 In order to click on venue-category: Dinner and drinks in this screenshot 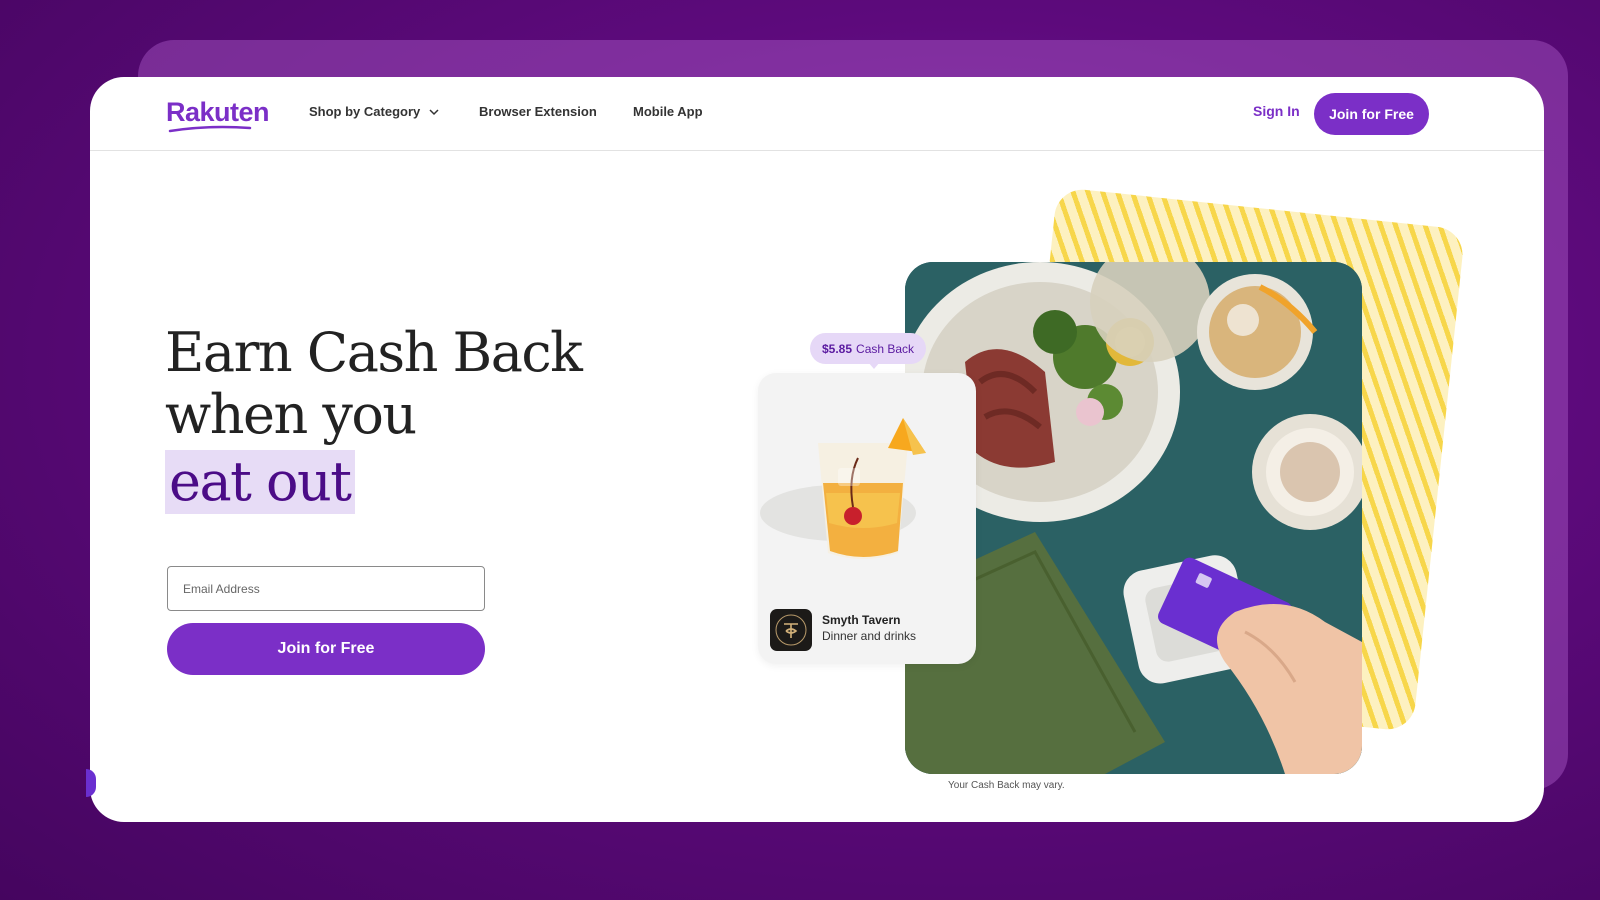, I will do `click(869, 636)`.